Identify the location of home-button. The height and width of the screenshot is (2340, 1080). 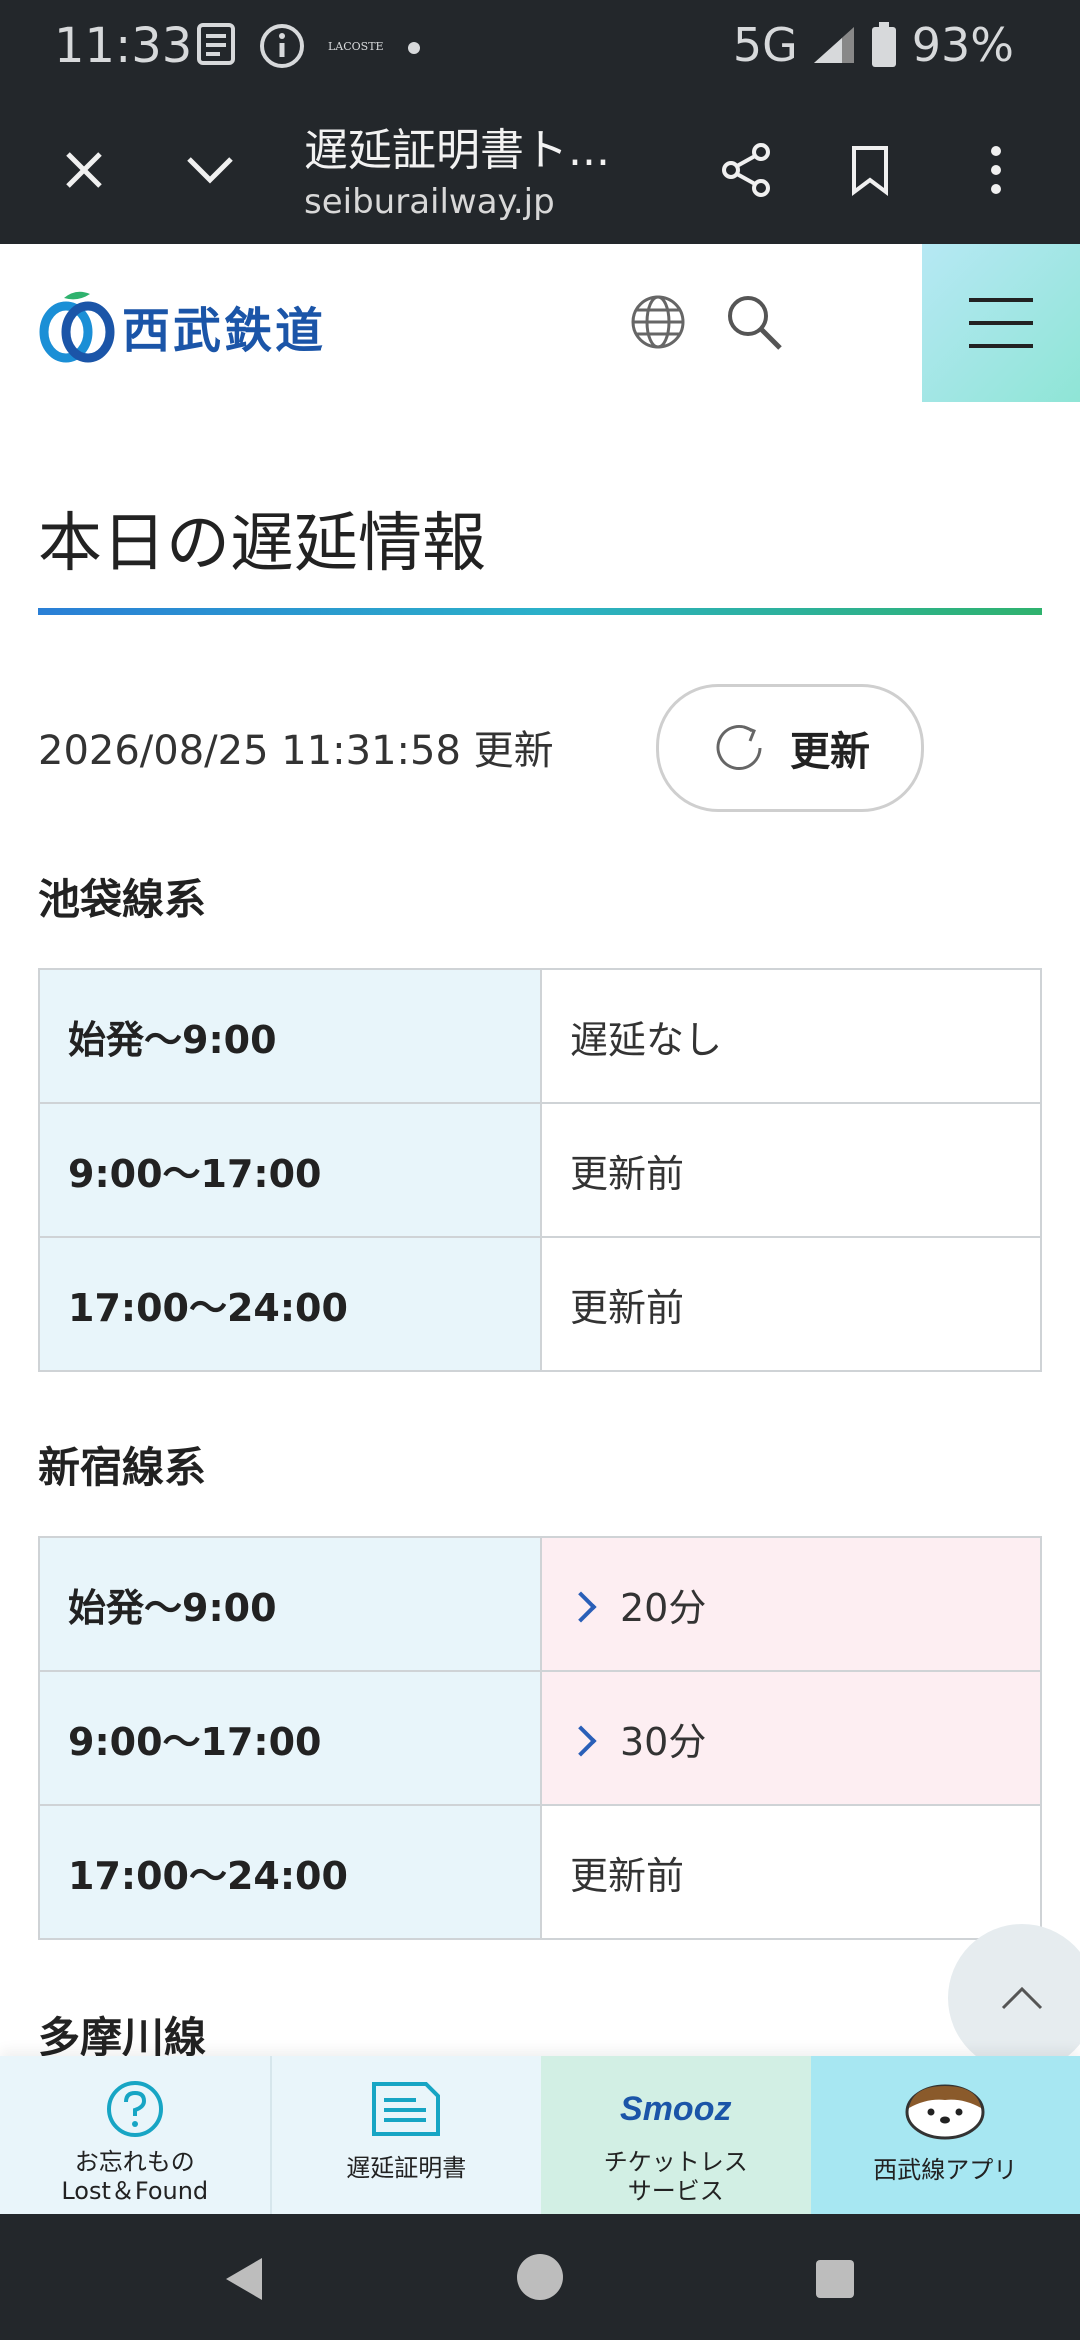
(540, 2277).